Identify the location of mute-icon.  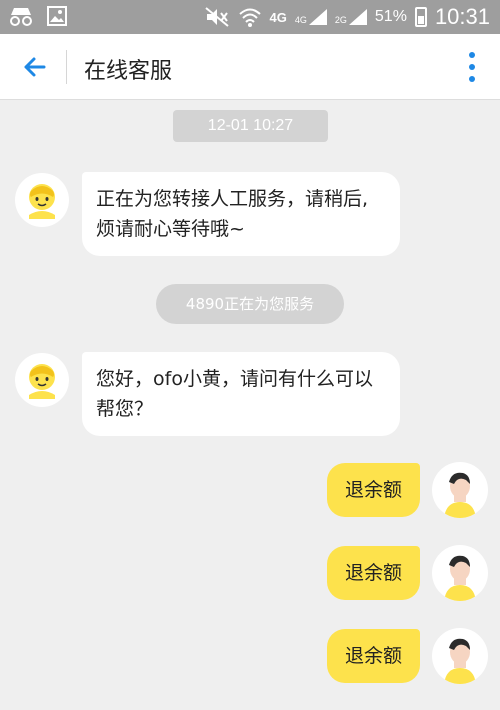
(216, 17).